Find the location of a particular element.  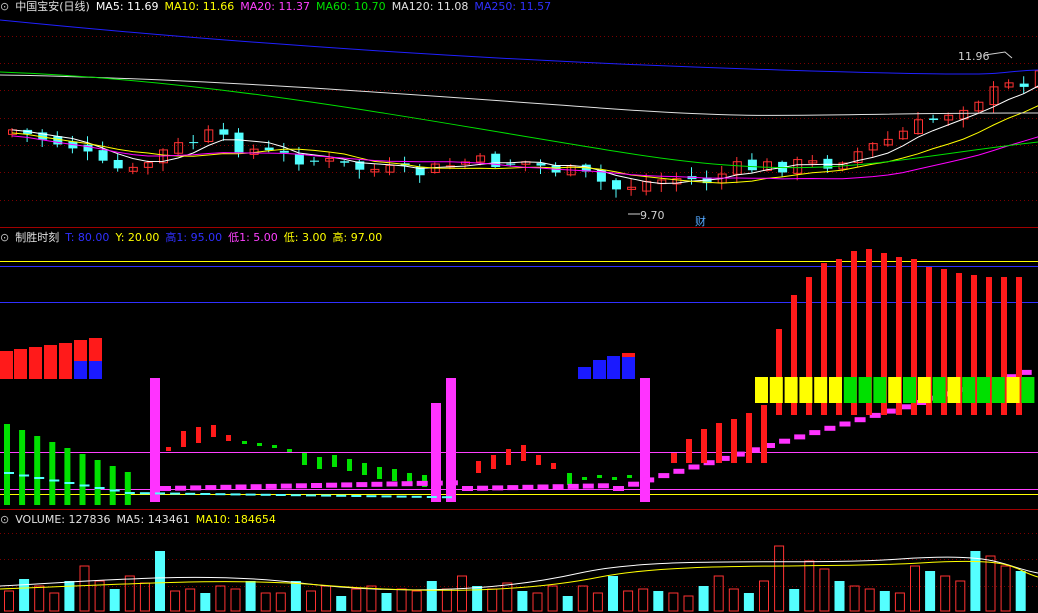

stock-title: 中国宝安(日线) is located at coordinates (52, 6).